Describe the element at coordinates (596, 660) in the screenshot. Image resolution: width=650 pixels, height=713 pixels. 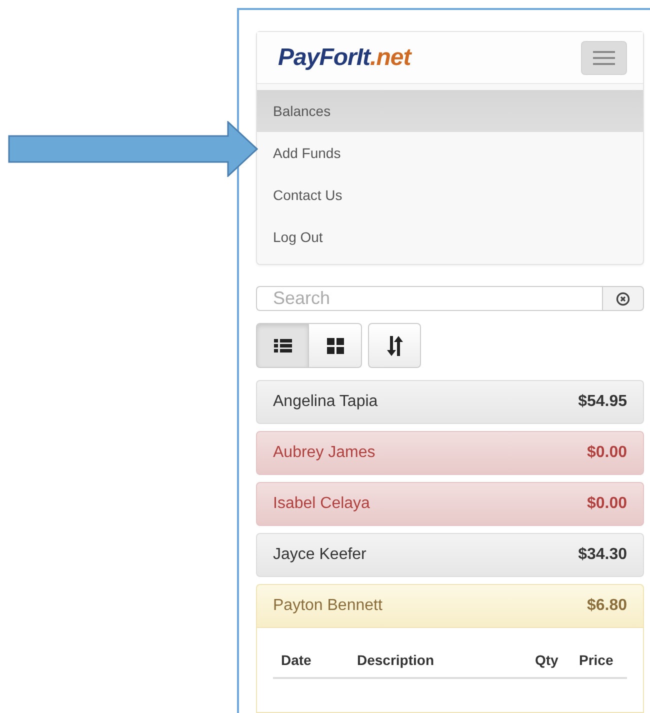
I see `column-header: Price` at that location.